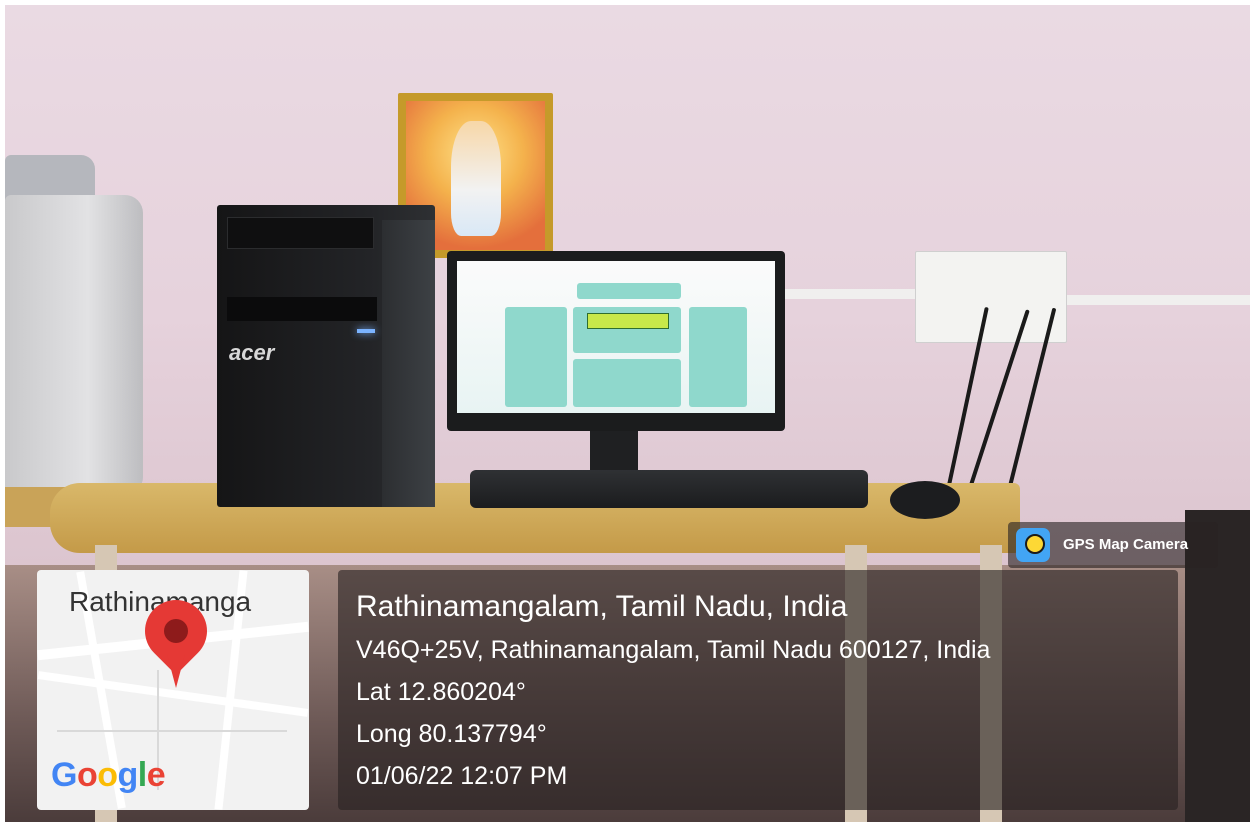 This screenshot has width=1255, height=827. What do you see at coordinates (629, 291) in the screenshot?
I see `screen-title-bar` at bounding box center [629, 291].